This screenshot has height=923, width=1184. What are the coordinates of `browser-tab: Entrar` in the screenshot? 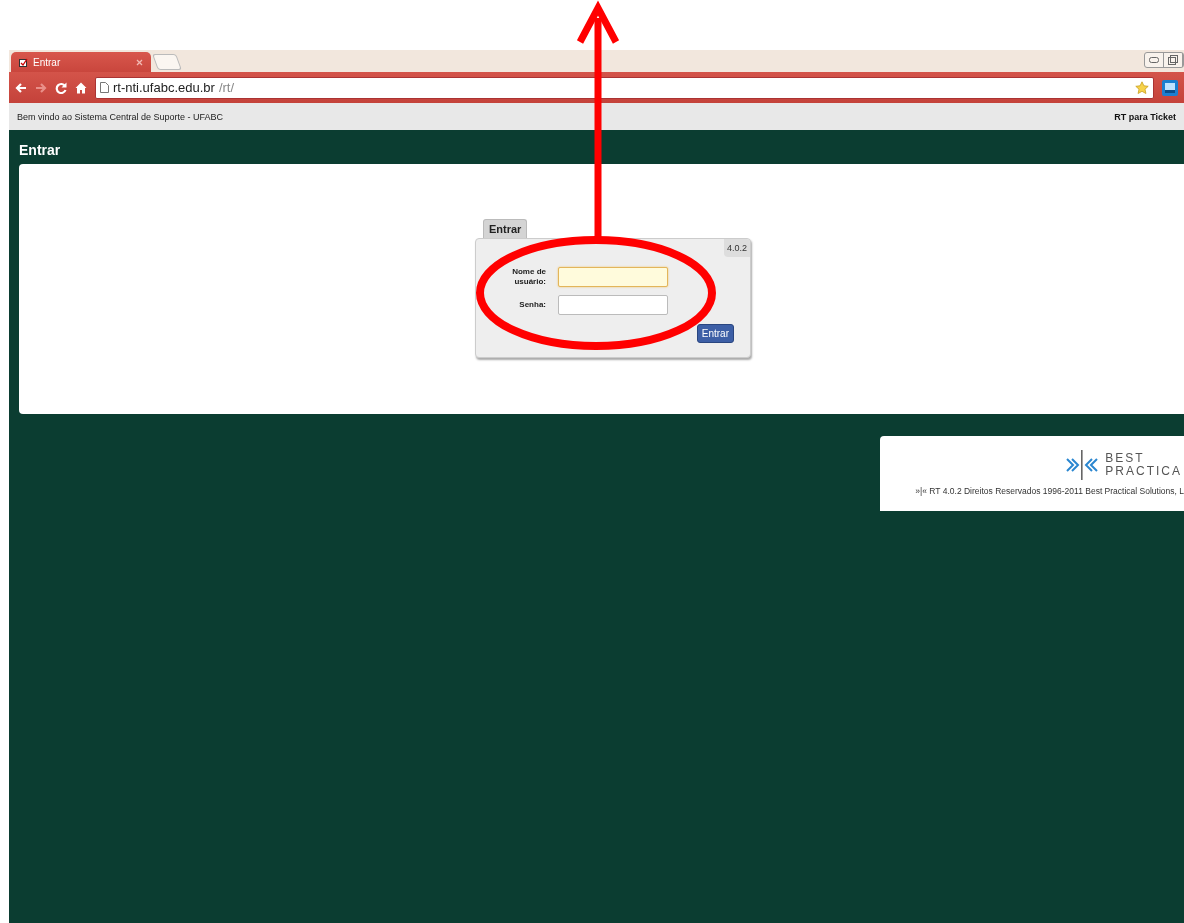 It's located at (81, 62).